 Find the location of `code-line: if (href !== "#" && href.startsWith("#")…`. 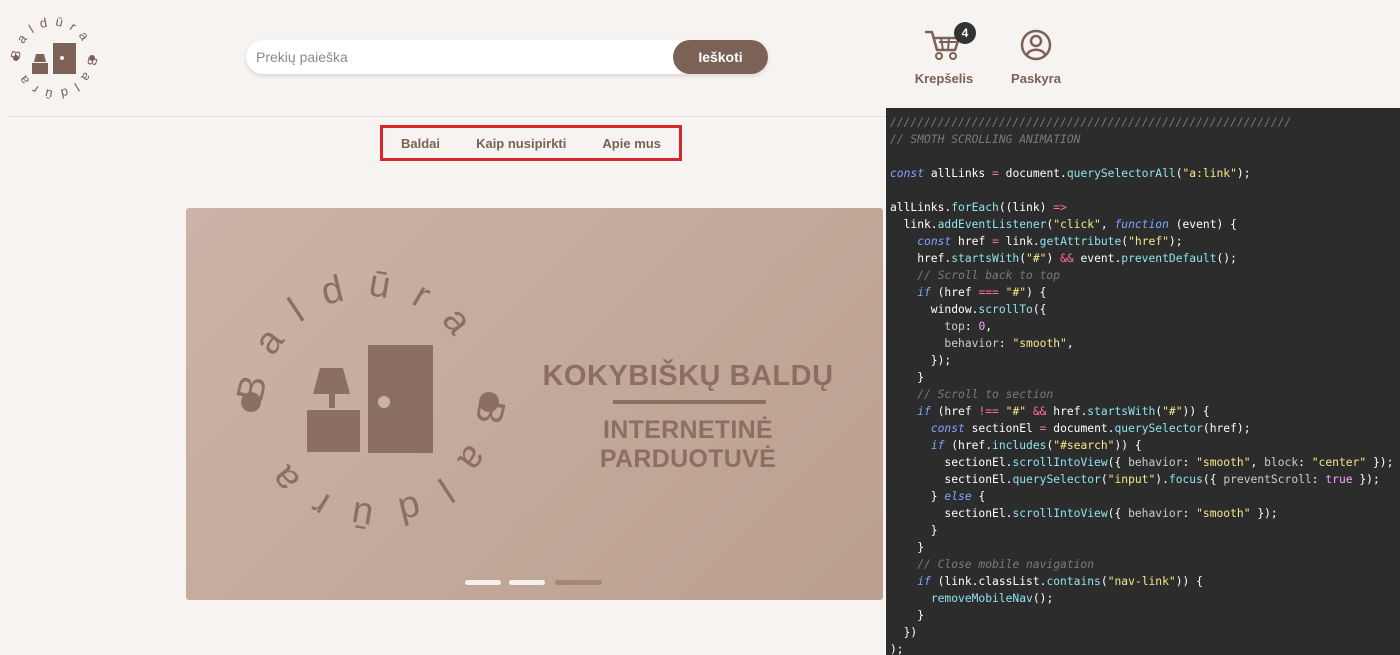

code-line: if (href !== "#" && href.startsWith("#")… is located at coordinates (1063, 411).